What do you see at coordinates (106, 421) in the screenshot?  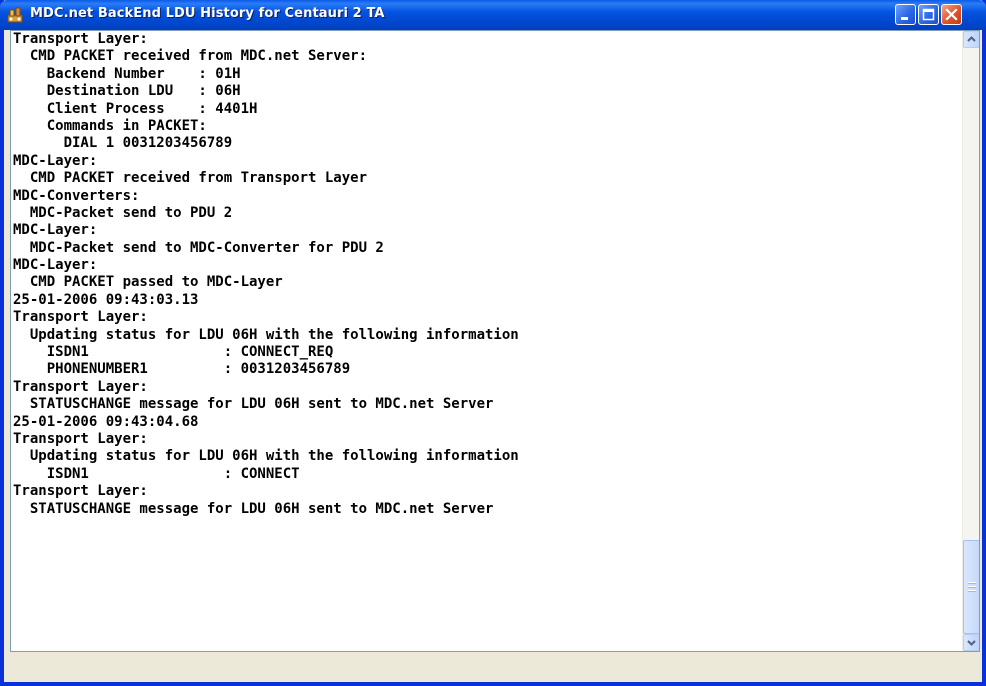 I see `log-line: 25-01-2006 09:43:04.68` at bounding box center [106, 421].